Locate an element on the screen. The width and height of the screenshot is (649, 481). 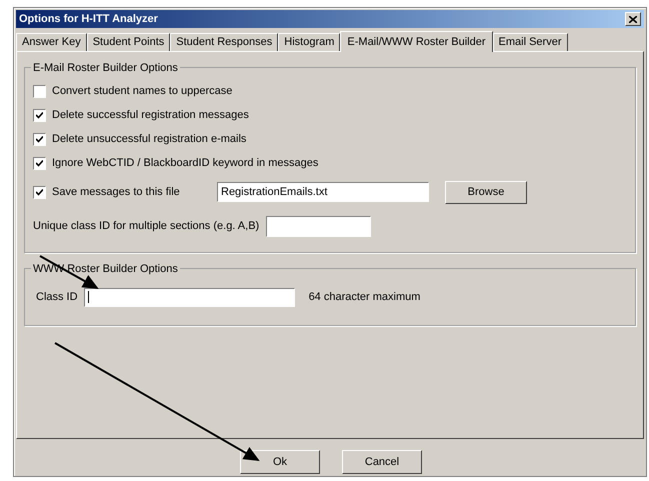
text-cursor is located at coordinates (88, 297).